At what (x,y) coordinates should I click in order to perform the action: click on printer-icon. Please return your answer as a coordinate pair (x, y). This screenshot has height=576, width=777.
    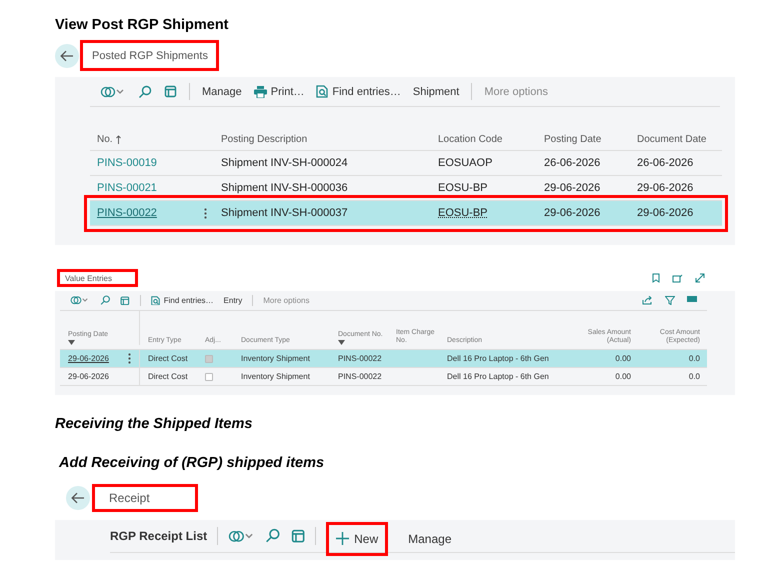
    Looking at the image, I should click on (260, 92).